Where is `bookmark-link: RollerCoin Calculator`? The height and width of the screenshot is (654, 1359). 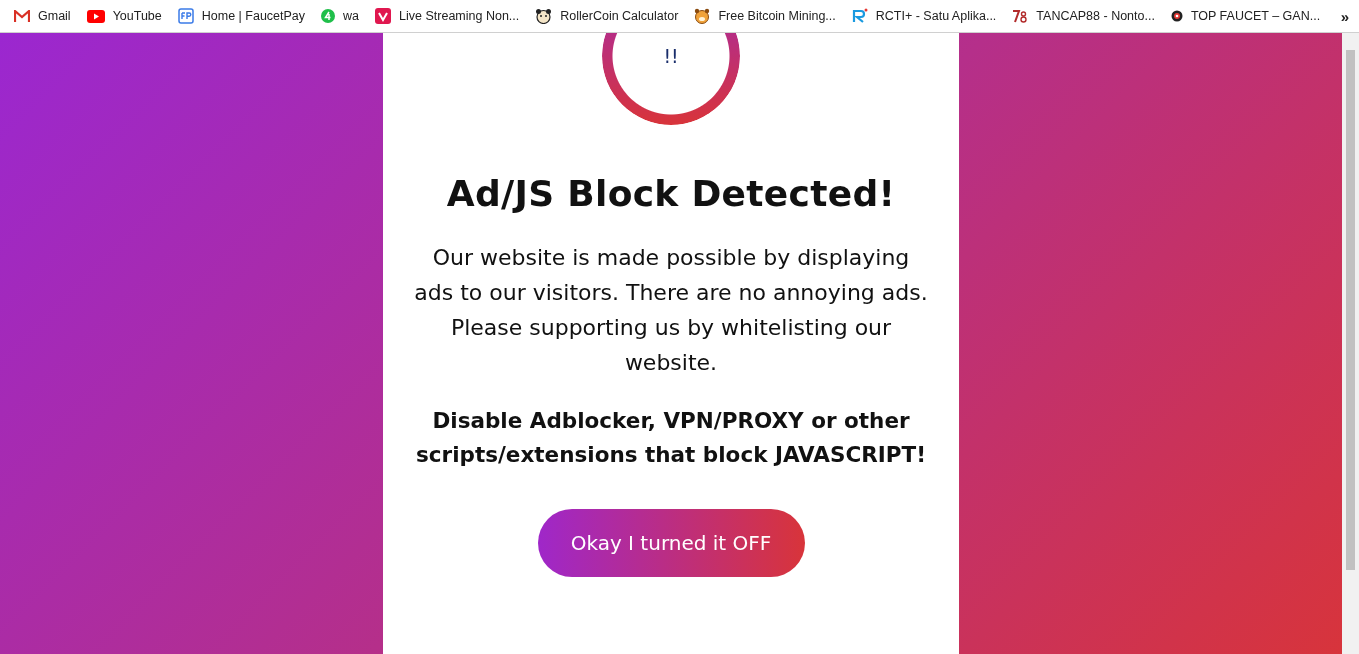 bookmark-link: RollerCoin Calculator is located at coordinates (607, 16).